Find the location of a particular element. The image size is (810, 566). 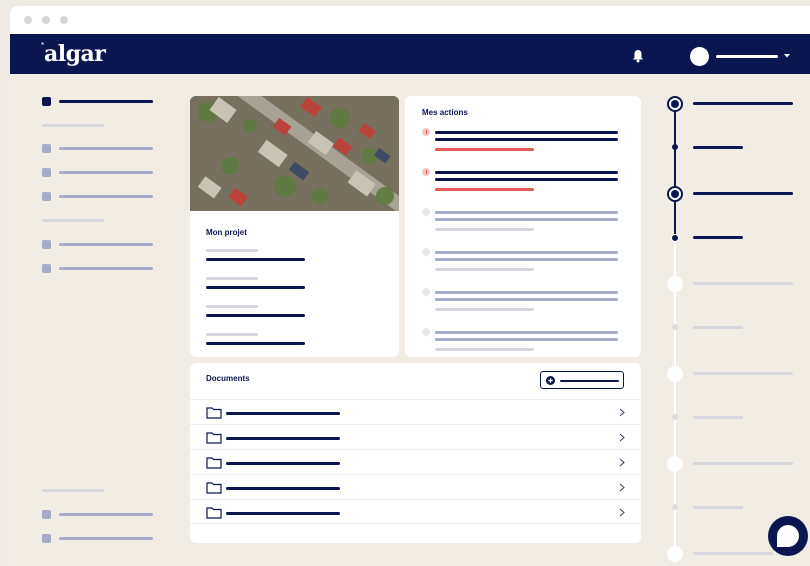

top-navbar: * algar is located at coordinates (410, 54).